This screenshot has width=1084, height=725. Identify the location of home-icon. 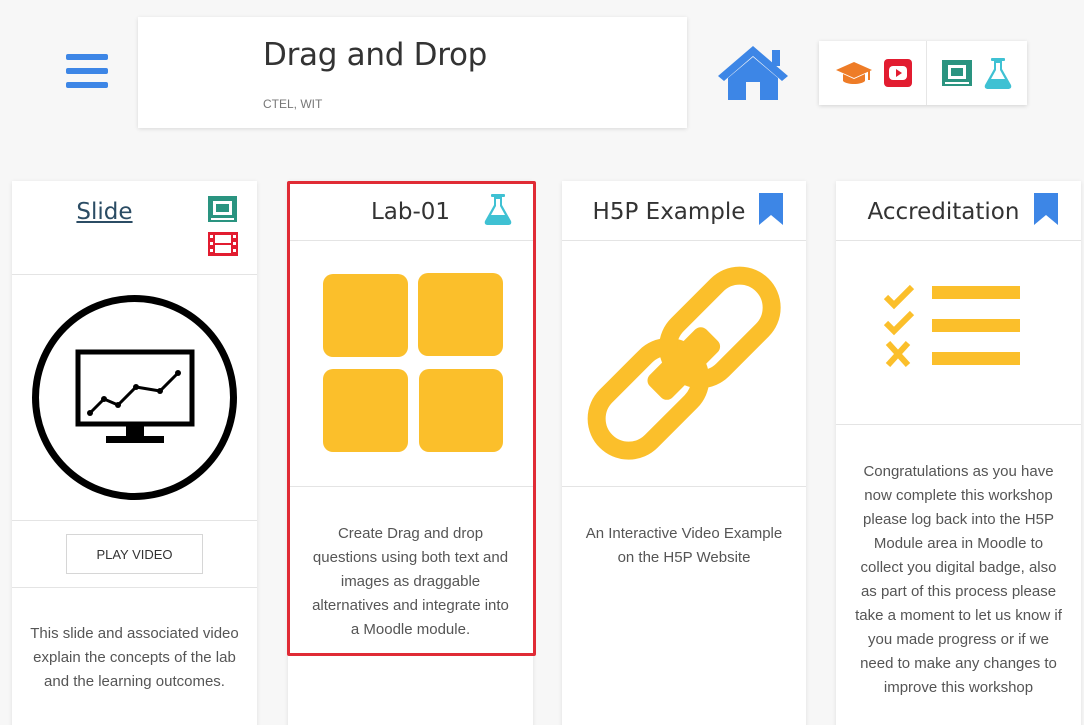
(753, 73).